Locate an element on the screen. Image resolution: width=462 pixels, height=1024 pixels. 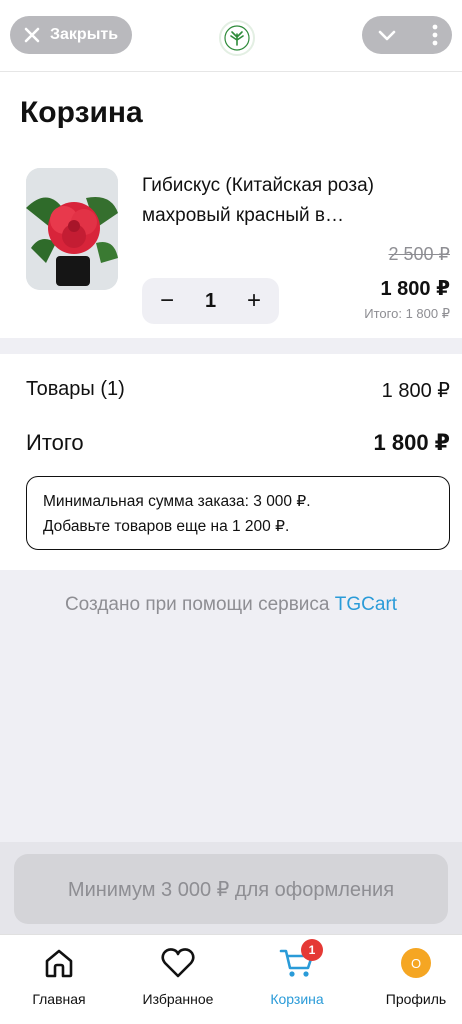
heart-icon is located at coordinates (178, 963).